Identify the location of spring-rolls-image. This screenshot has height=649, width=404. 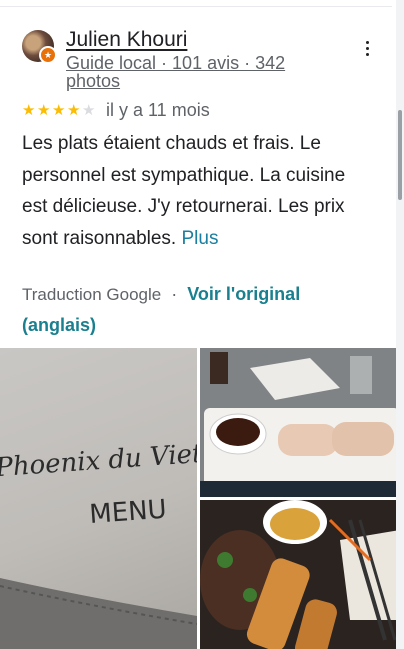
(300, 422).